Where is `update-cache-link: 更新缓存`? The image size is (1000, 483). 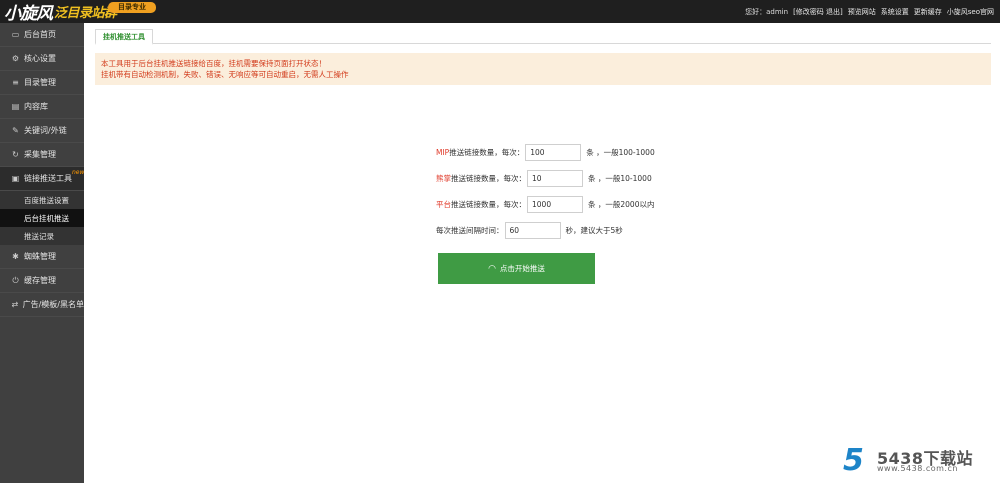 update-cache-link: 更新缓存 is located at coordinates (928, 12).